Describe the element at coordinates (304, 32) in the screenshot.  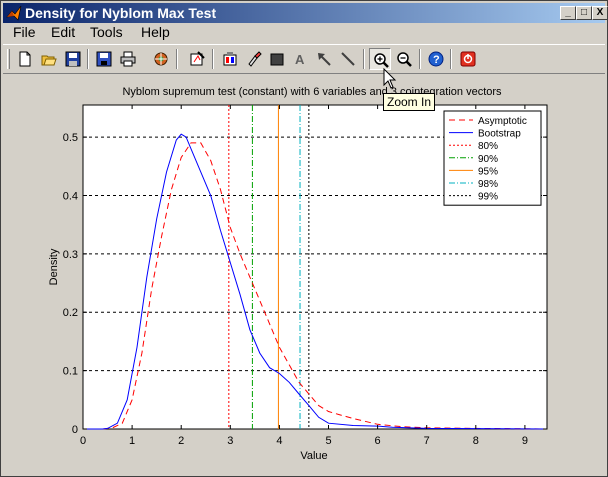
I see `menu-bar: File Edit Tools Help` at that location.